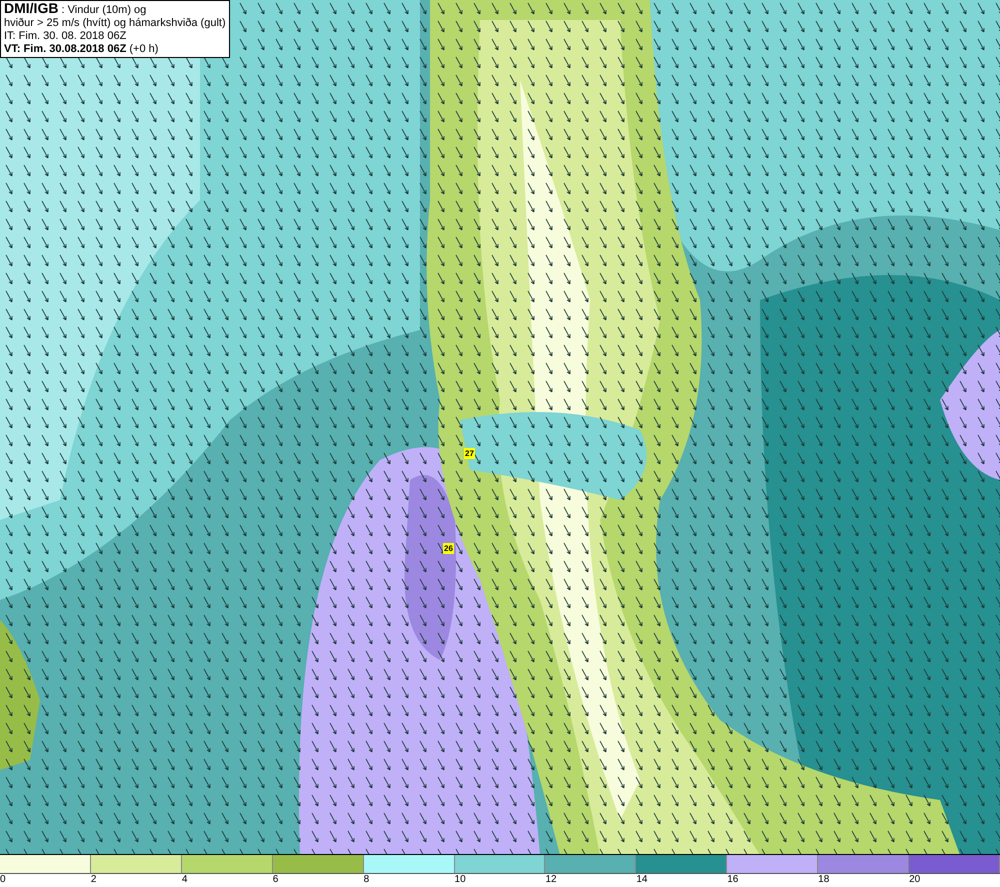 The width and height of the screenshot is (1000, 887). I want to click on scale-label: 2, so click(93, 879).